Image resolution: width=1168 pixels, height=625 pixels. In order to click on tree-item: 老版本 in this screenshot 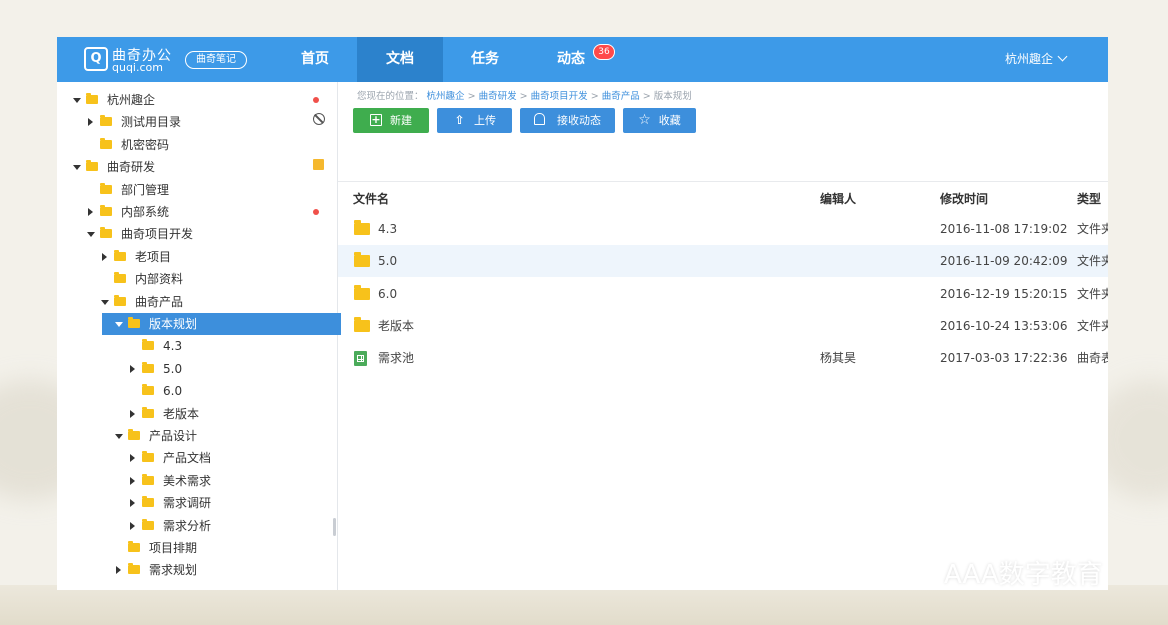, I will do `click(228, 414)`.